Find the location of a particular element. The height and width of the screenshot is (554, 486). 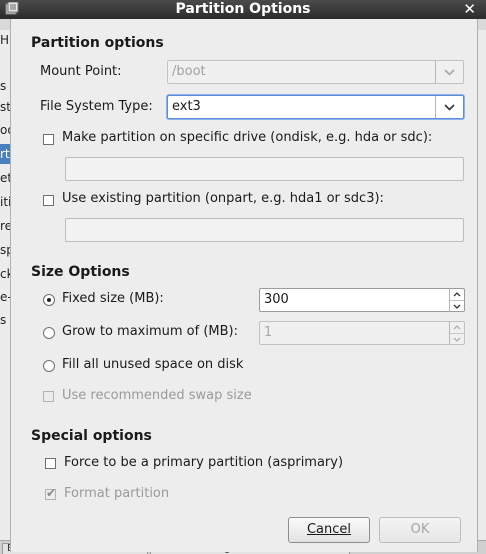

cancel-button-label: Cancel is located at coordinates (329, 529).